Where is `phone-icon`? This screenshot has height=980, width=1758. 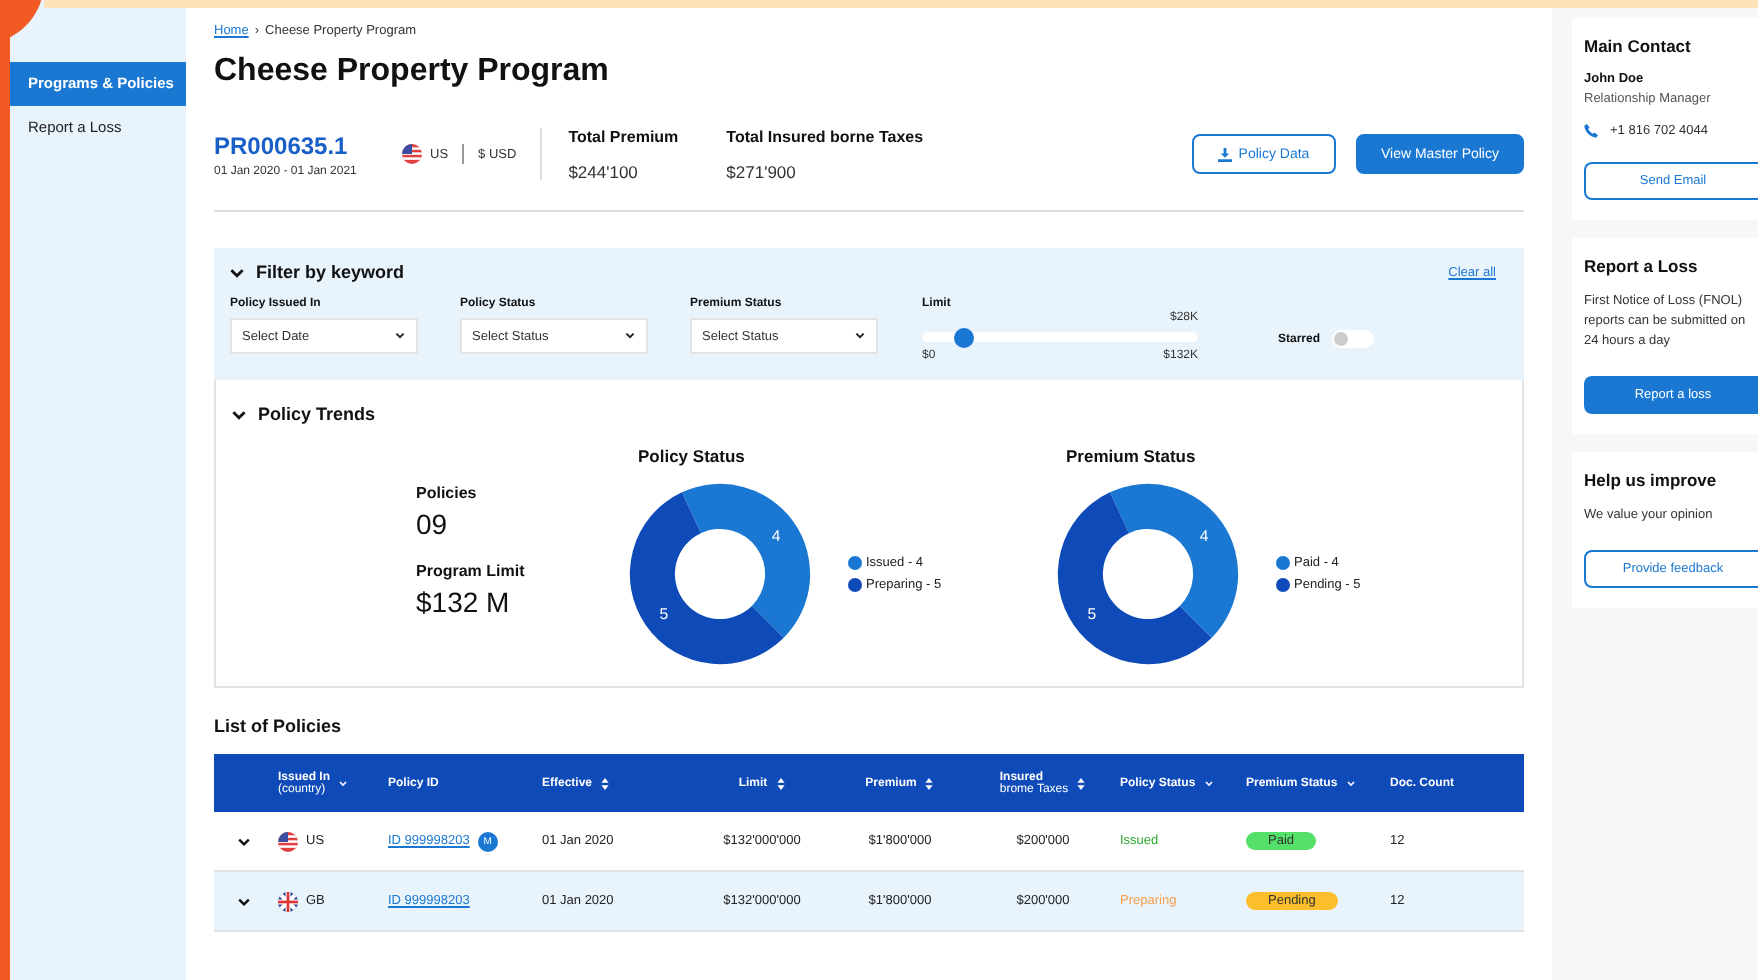 phone-icon is located at coordinates (1591, 131).